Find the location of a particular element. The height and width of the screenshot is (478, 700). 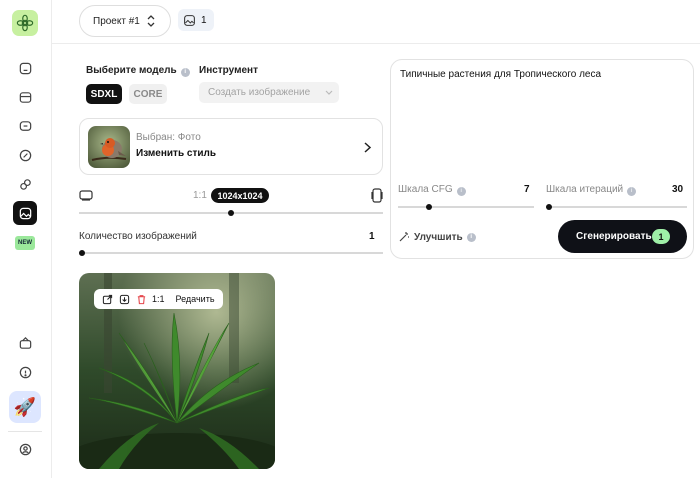

cfg-value: 7 is located at coordinates (527, 189).